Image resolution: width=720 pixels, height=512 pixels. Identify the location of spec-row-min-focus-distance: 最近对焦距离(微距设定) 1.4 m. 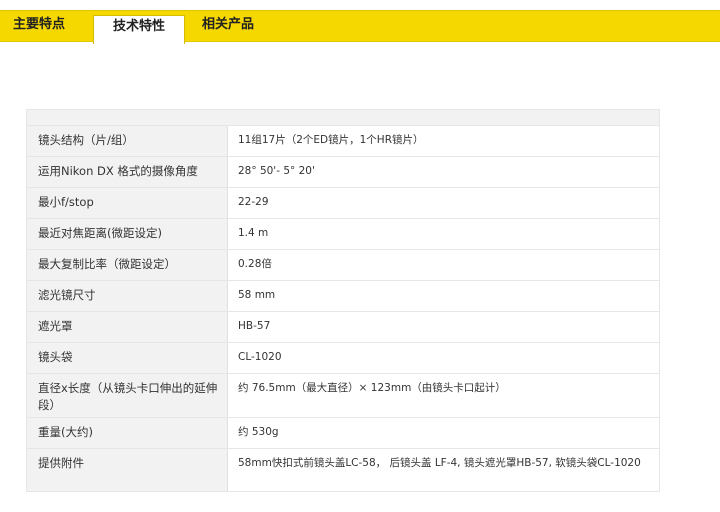
(343, 234).